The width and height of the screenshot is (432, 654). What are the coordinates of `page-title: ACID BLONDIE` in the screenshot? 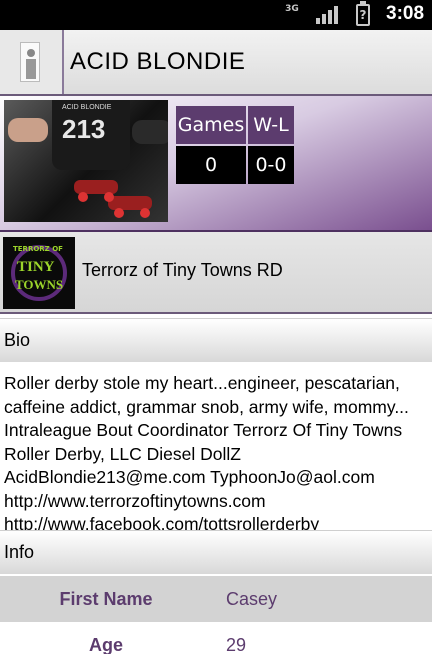 It's located at (158, 61).